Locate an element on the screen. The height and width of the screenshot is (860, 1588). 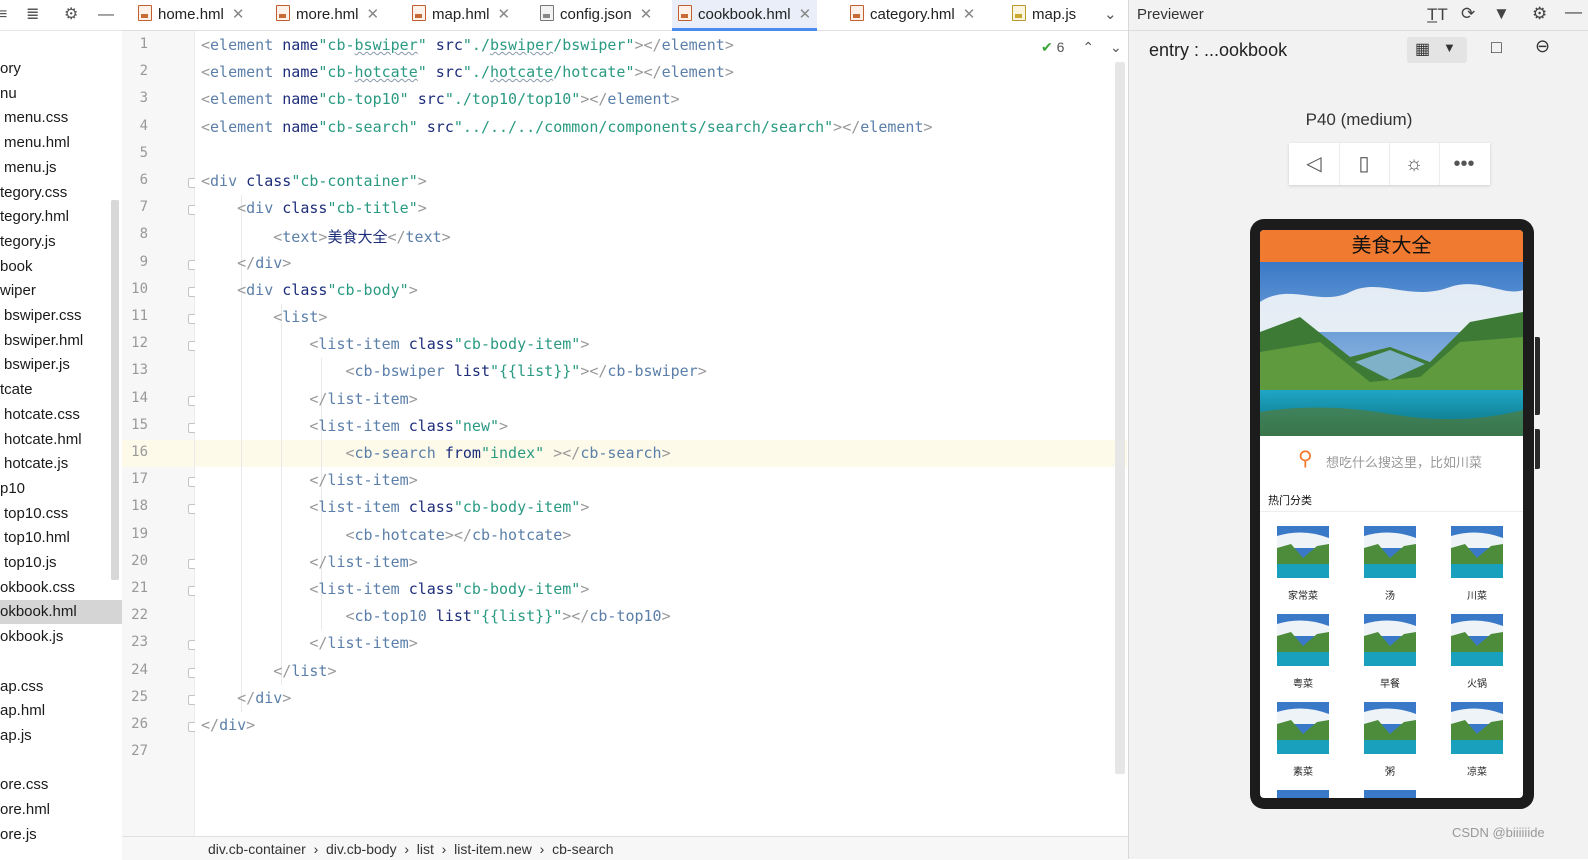
code-line: <text>美食大全</text> is located at coordinates (325, 236).